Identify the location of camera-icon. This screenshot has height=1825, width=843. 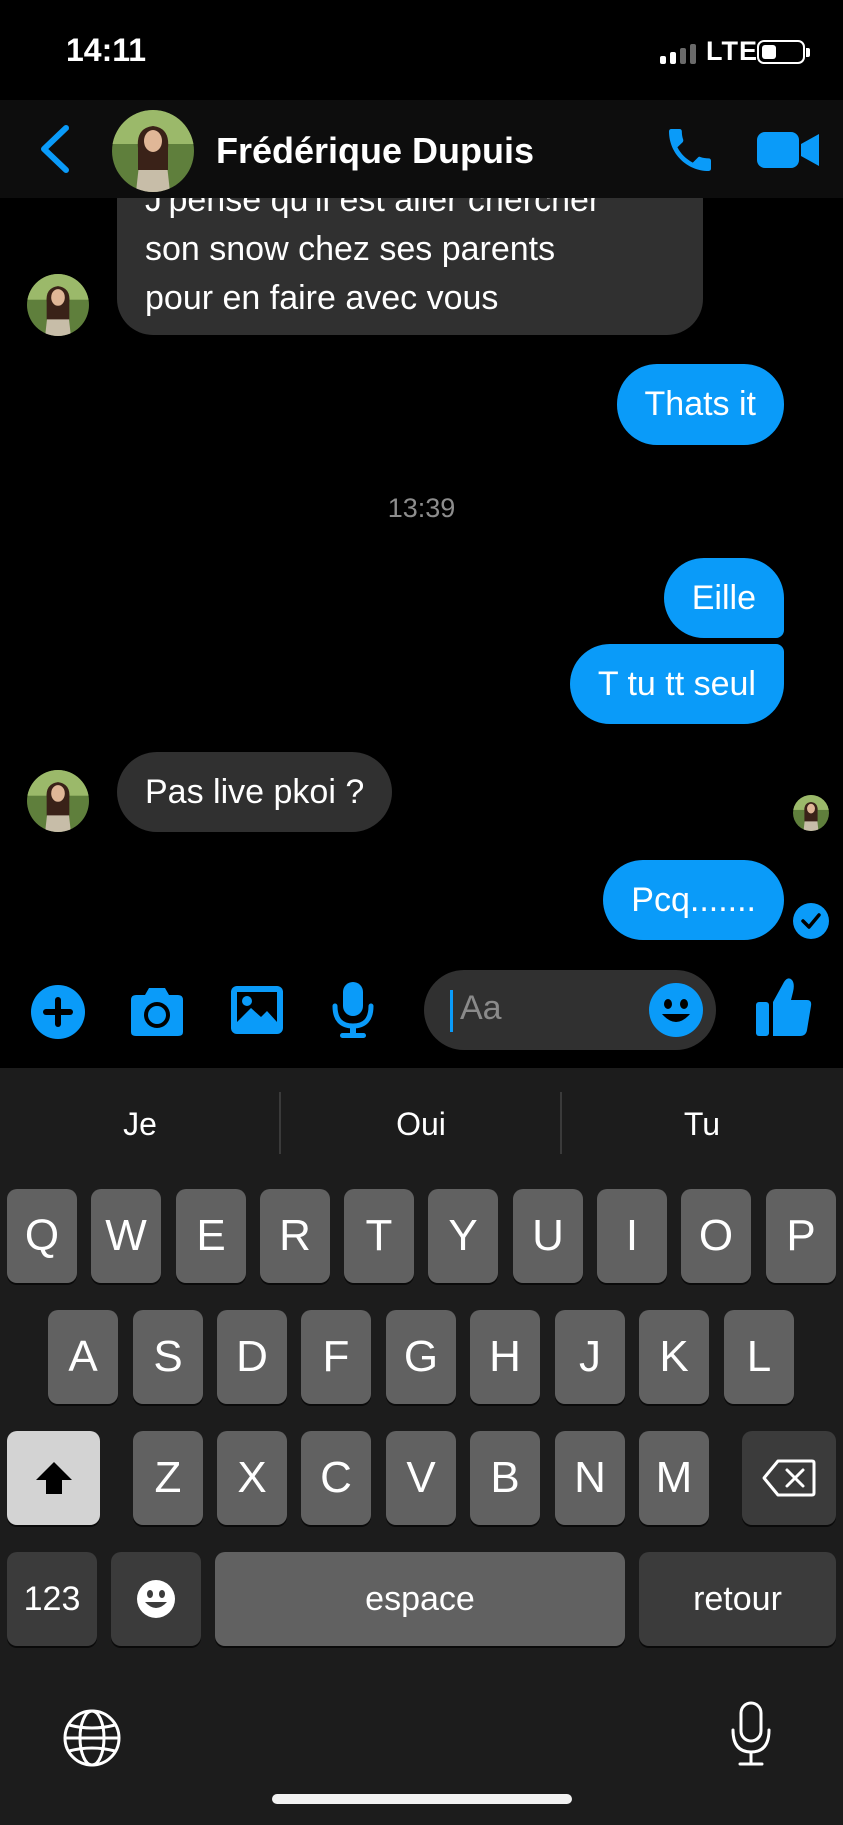
(157, 1012).